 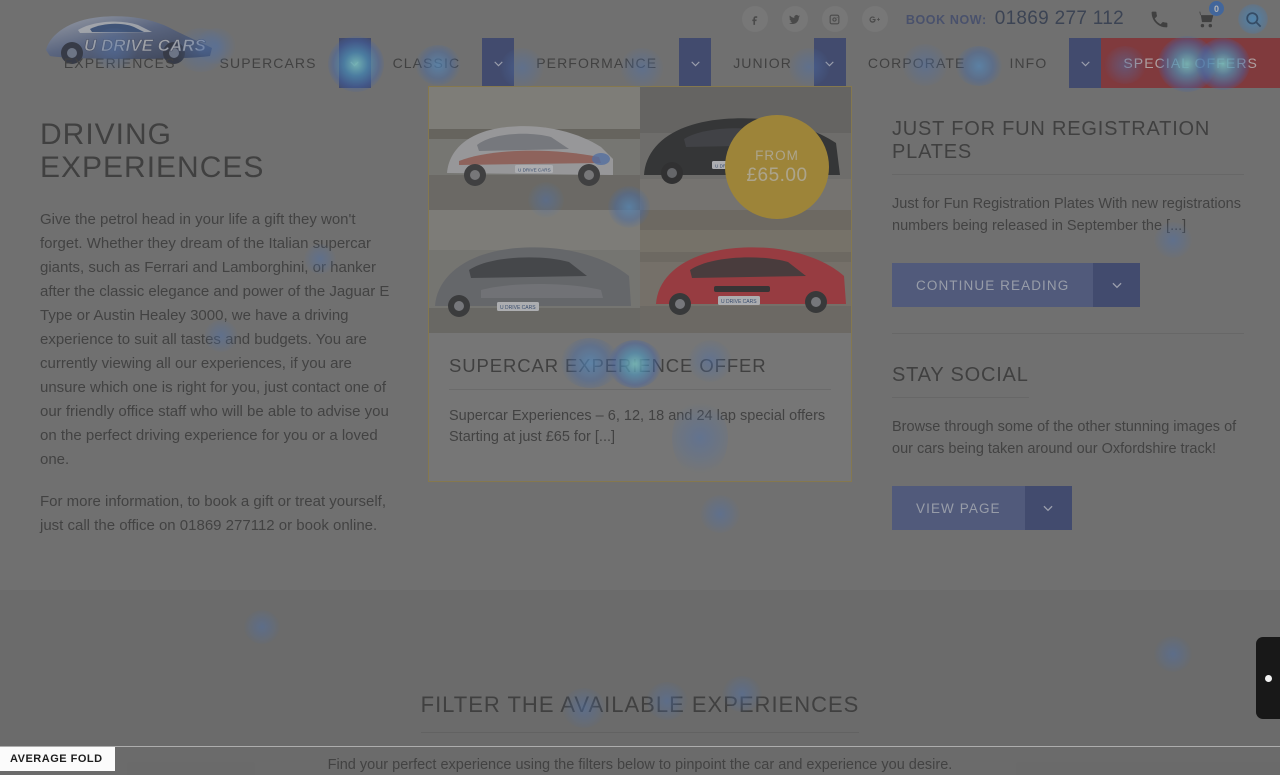 I want to click on thumb-grey-aston: U DRIVE CARS, so click(x=534, y=271).